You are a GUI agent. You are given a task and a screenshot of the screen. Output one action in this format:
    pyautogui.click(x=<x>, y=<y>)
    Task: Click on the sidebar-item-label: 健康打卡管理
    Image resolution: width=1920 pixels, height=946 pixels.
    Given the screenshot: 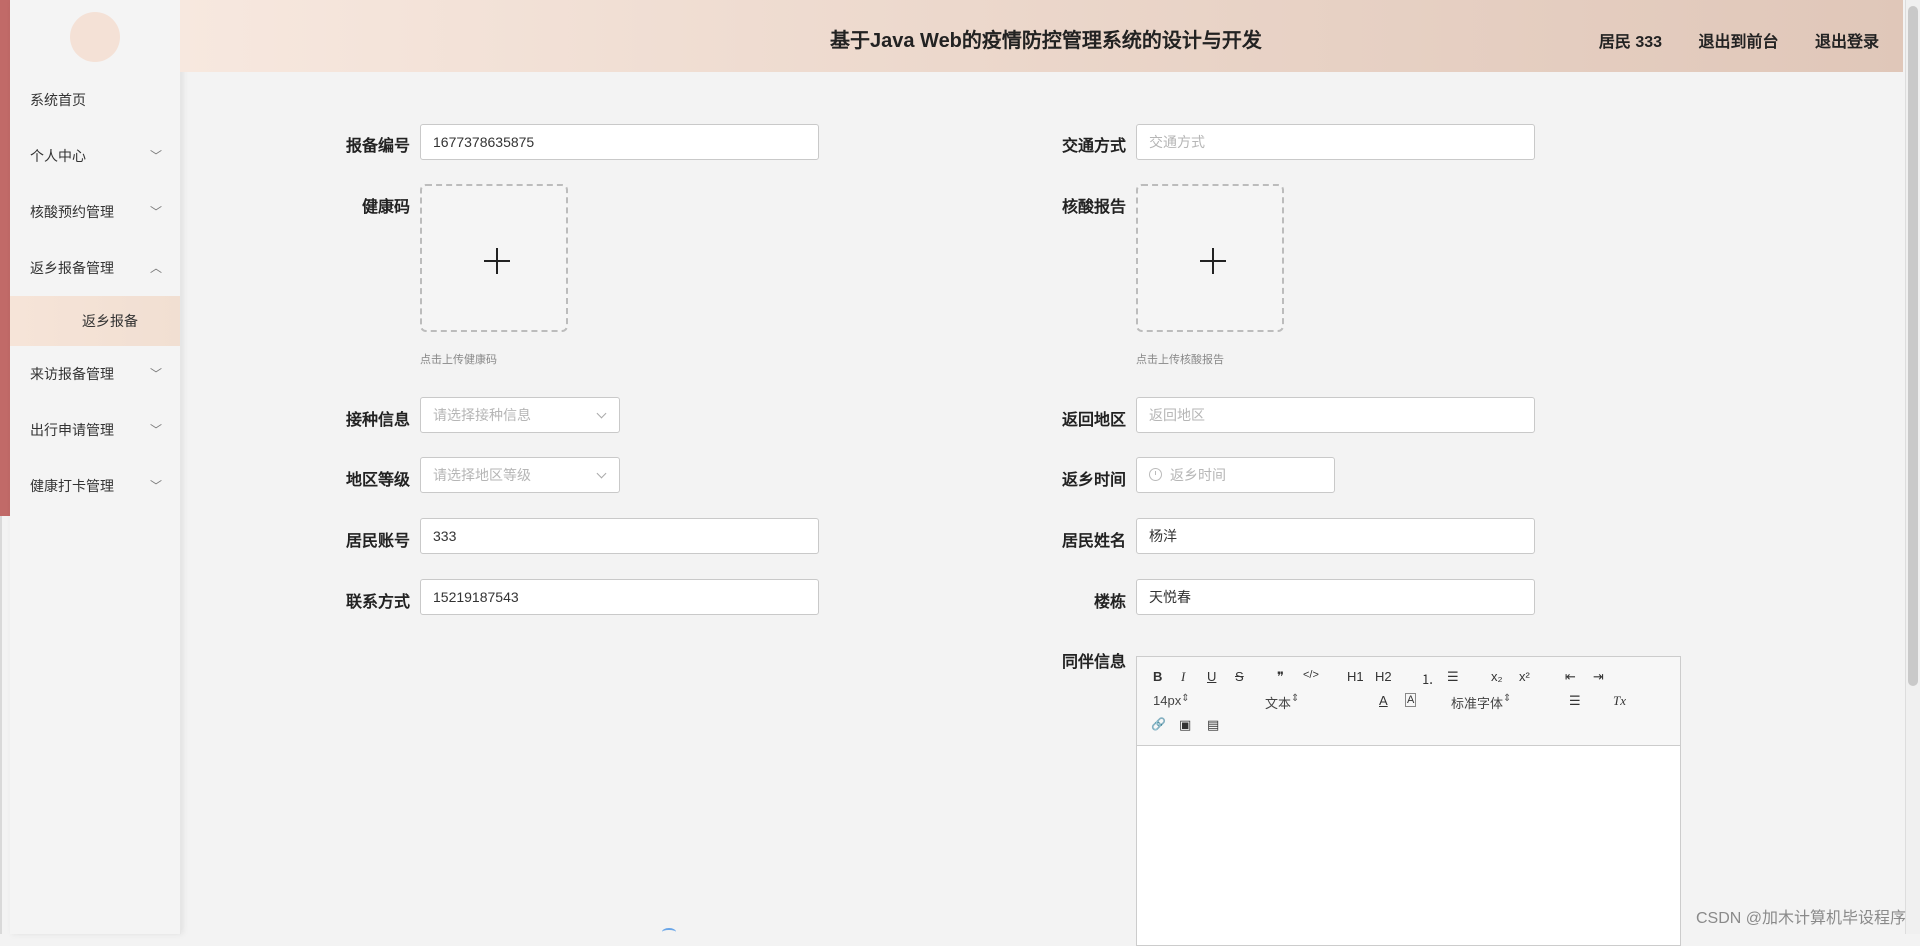 What is the action you would take?
    pyautogui.click(x=72, y=486)
    